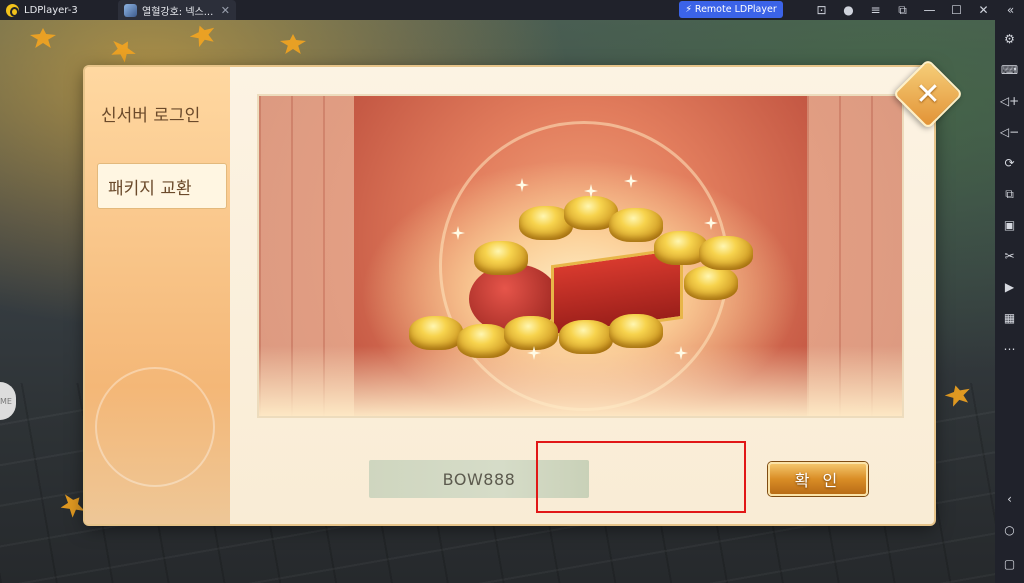  What do you see at coordinates (1010, 564) in the screenshot?
I see `recents-icon: ▢` at bounding box center [1010, 564].